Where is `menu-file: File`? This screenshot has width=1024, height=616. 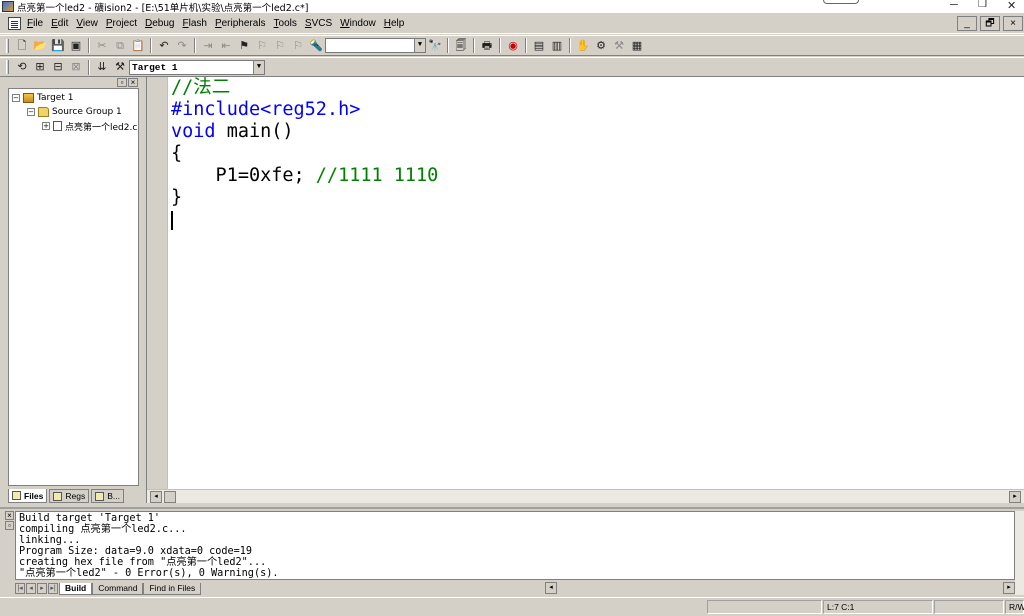 menu-file: File is located at coordinates (35, 23).